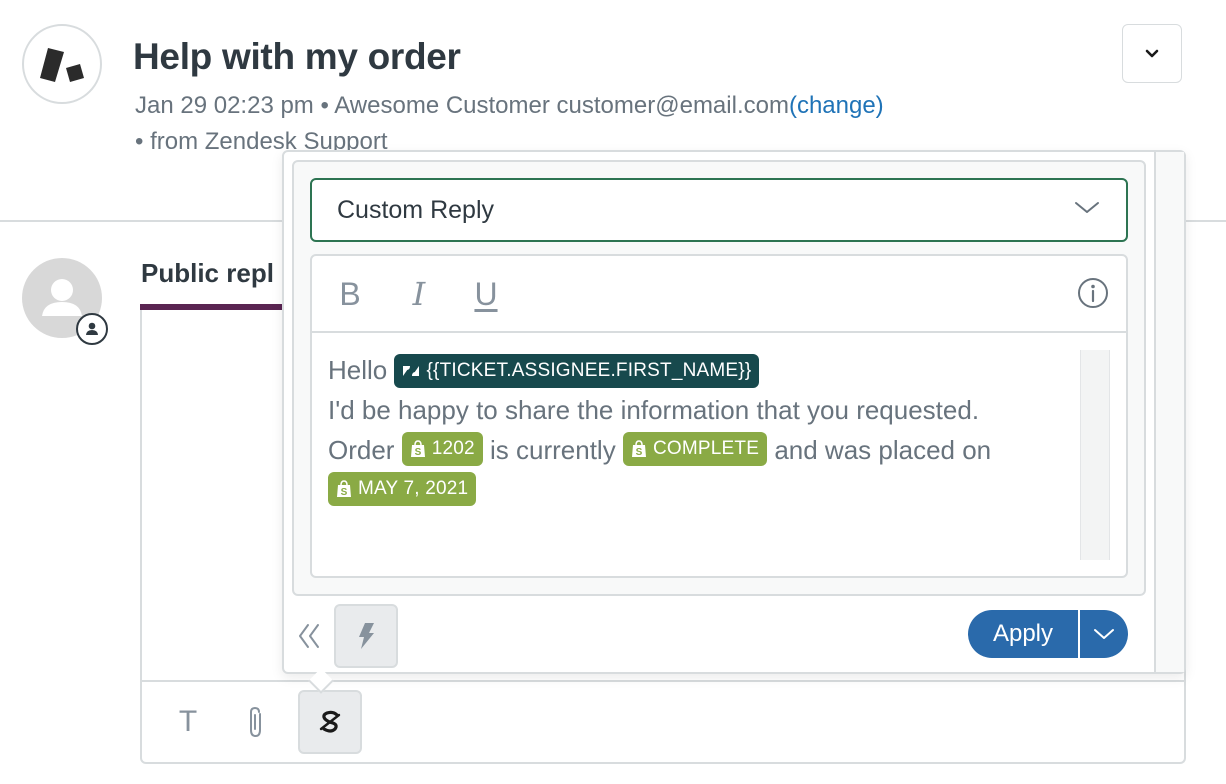 The height and width of the screenshot is (784, 1226). What do you see at coordinates (411, 371) in the screenshot?
I see `zendesk-icon` at bounding box center [411, 371].